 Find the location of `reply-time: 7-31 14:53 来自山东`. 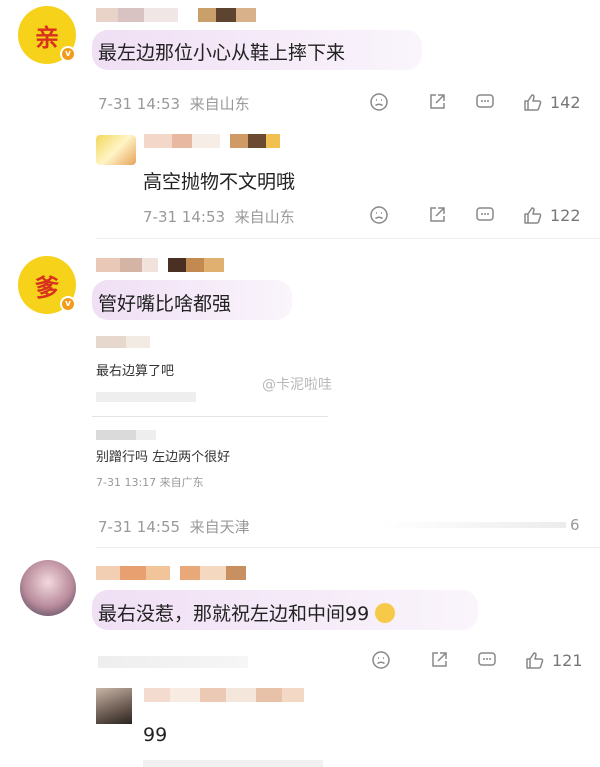

reply-time: 7-31 14:53 来自山东 is located at coordinates (219, 216).